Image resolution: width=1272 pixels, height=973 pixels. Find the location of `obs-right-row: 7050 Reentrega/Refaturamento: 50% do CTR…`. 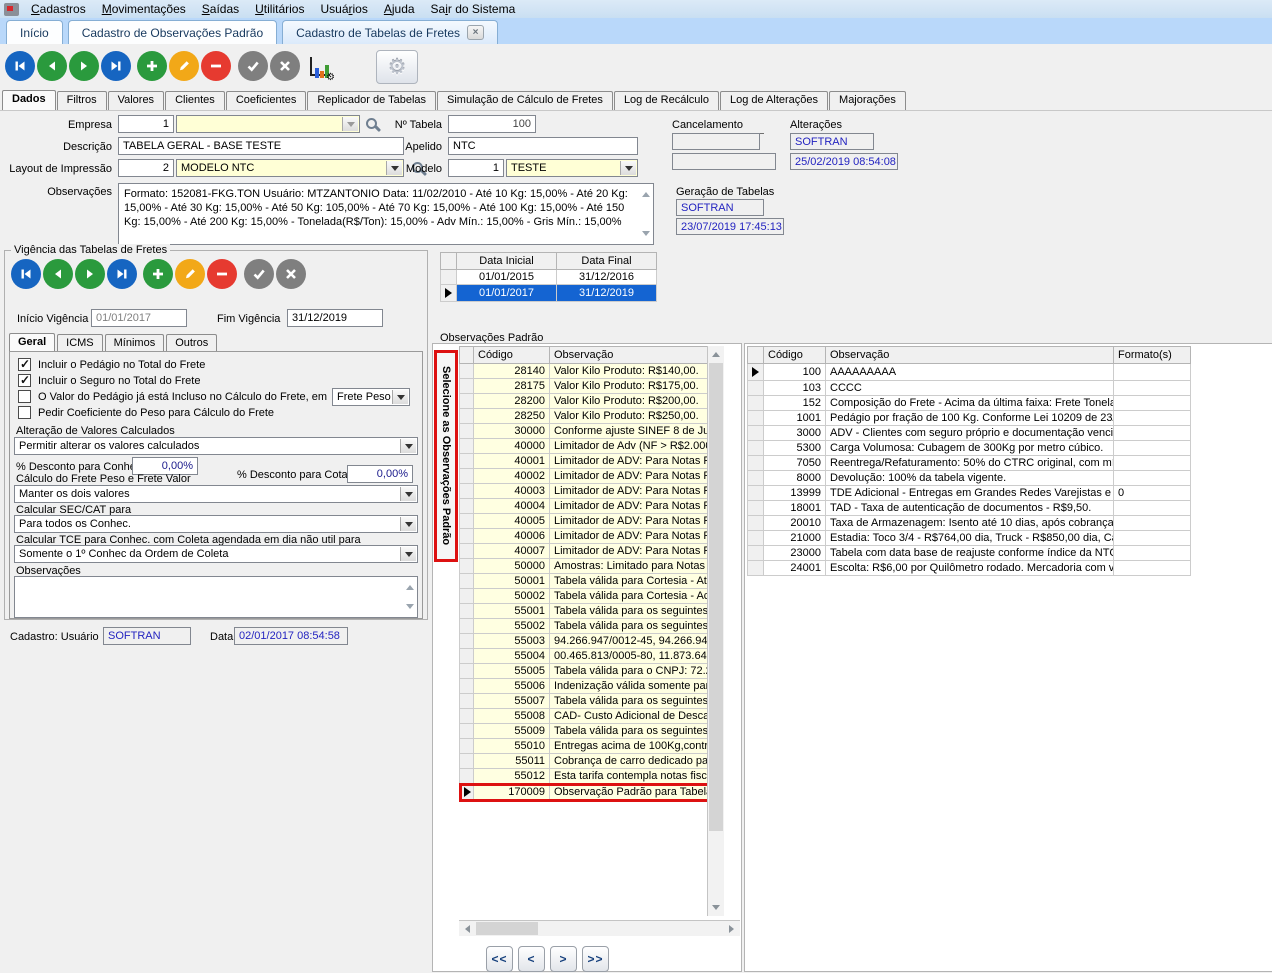

obs-right-row: 7050 Reentrega/Refaturamento: 50% do CTR… is located at coordinates (969, 463).